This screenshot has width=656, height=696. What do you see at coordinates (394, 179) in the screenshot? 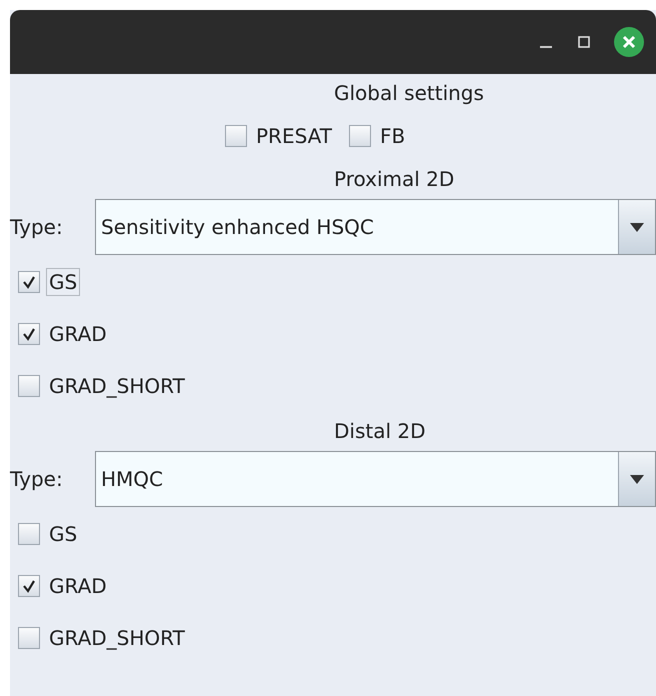
I see `section-title: Proximal 2D` at bounding box center [394, 179].